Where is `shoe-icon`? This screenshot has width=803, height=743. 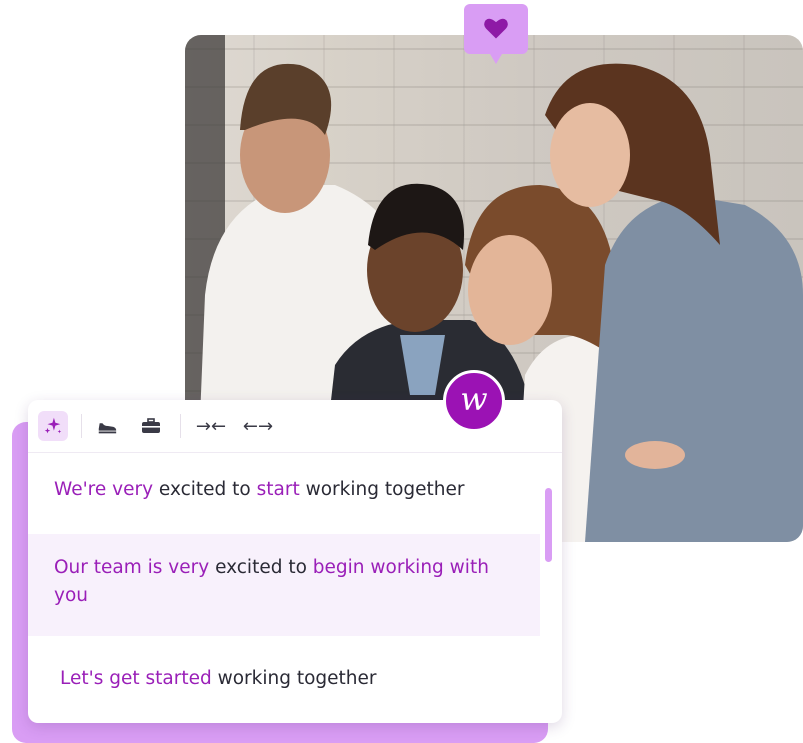 shoe-icon is located at coordinates (107, 428).